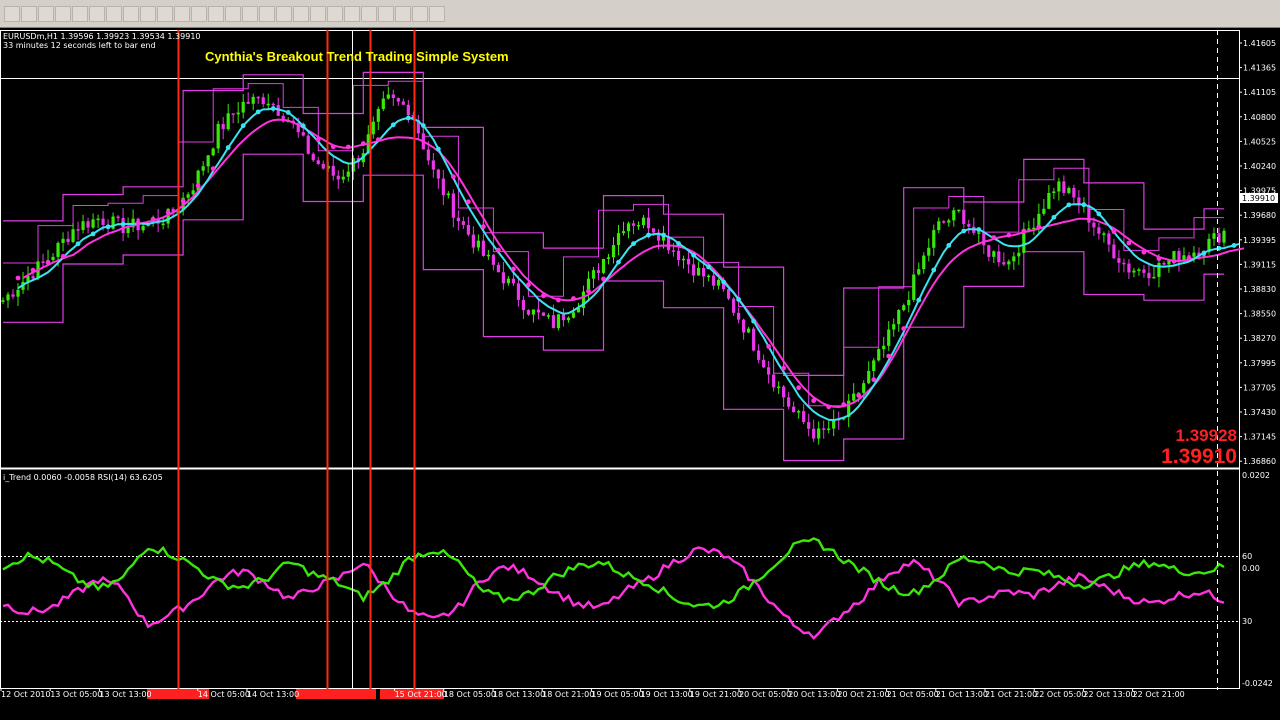 The image size is (1280, 720). What do you see at coordinates (79, 45) in the screenshot?
I see `bar-timer: 33 minutes 12 seconds left to bar end` at bounding box center [79, 45].